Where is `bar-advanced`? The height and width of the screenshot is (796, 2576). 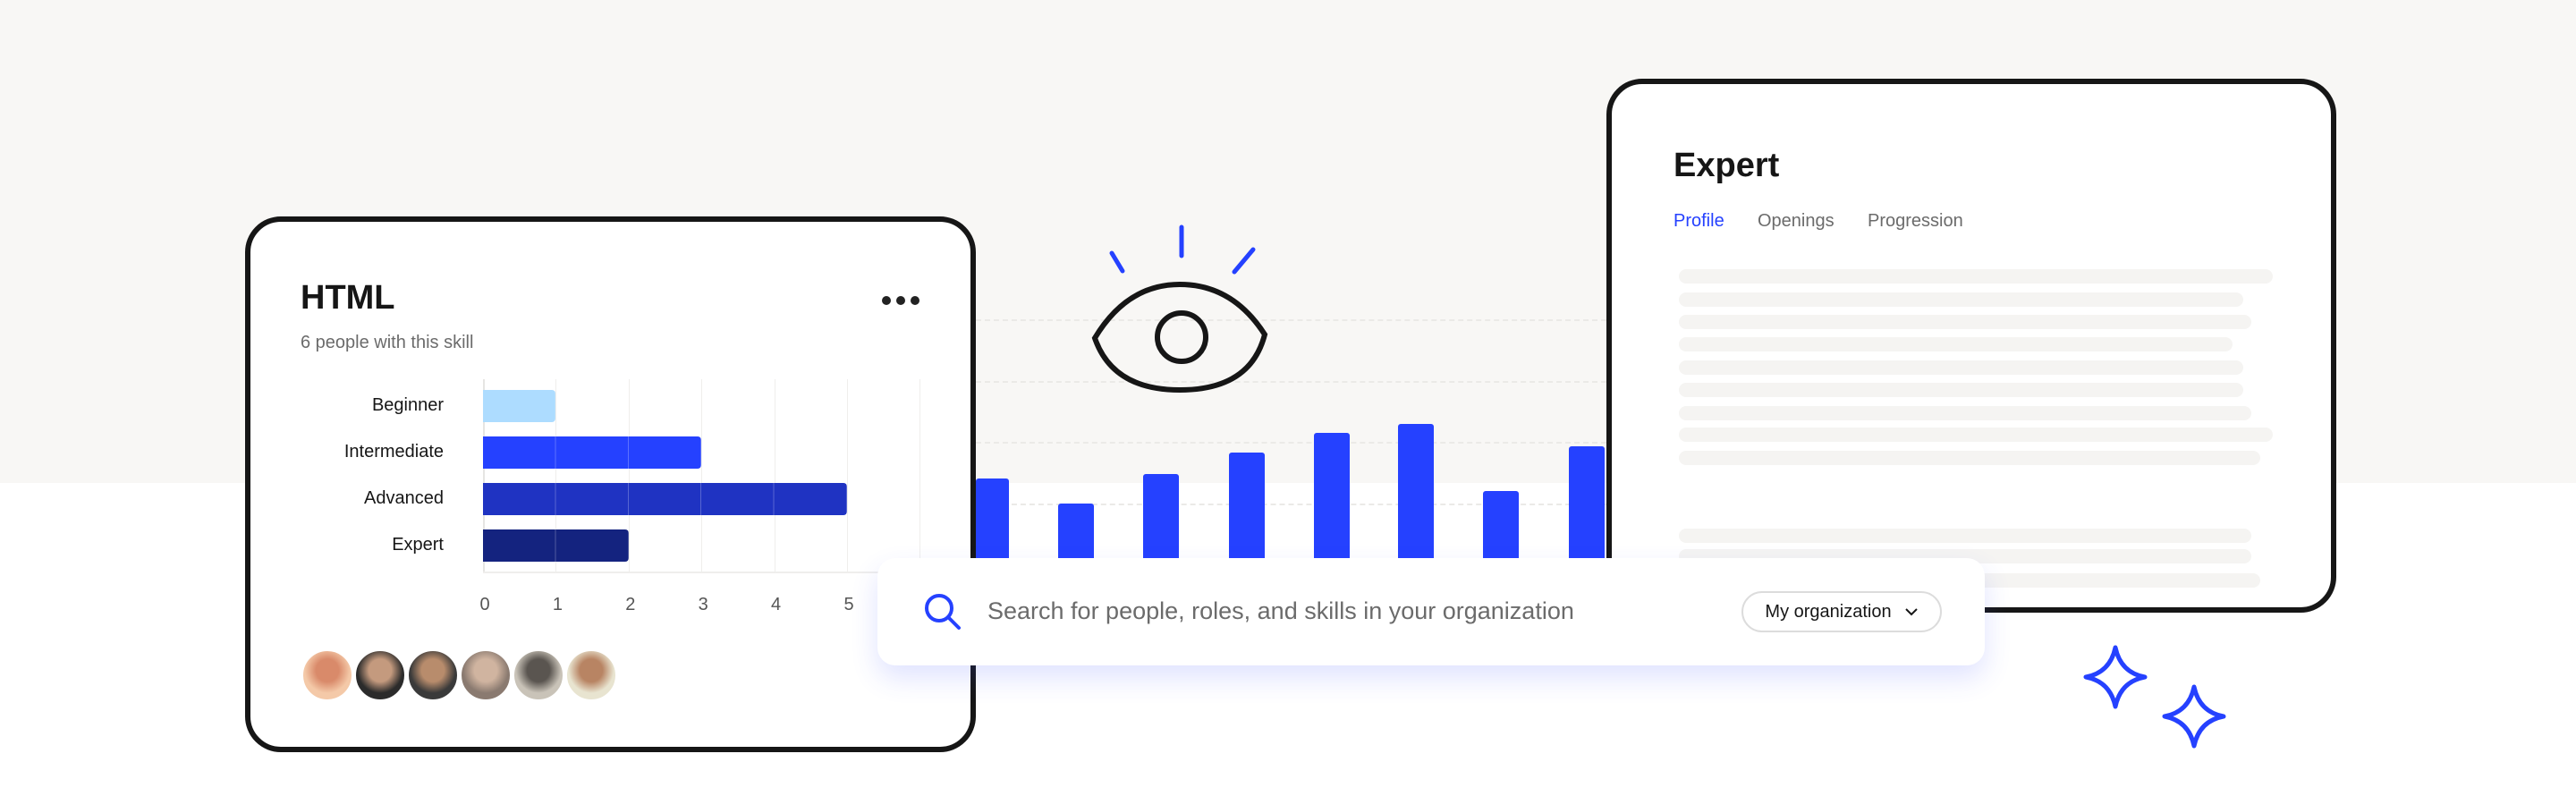
bar-advanced is located at coordinates (665, 499).